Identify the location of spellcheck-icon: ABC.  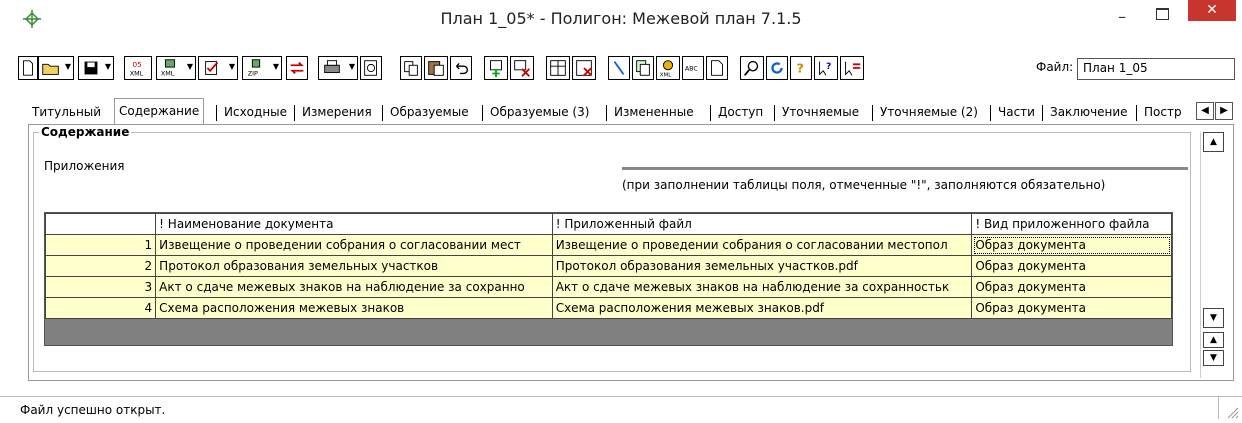
(692, 69).